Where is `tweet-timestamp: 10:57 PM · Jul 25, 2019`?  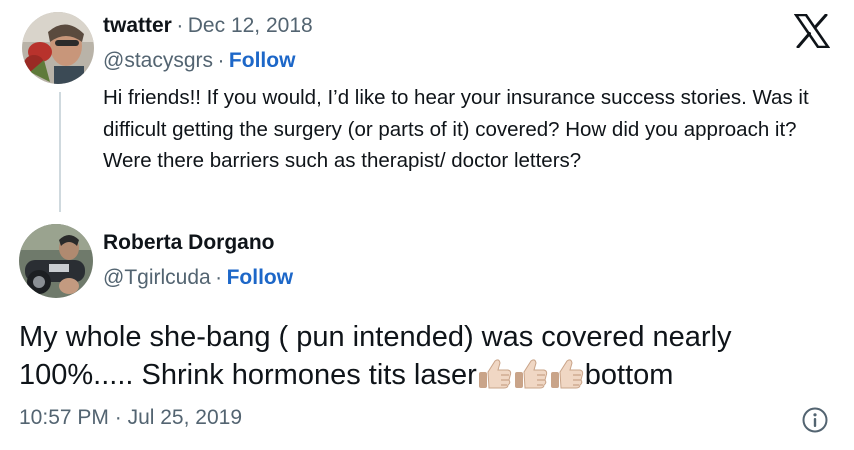 tweet-timestamp: 10:57 PM · Jul 25, 2019 is located at coordinates (130, 418).